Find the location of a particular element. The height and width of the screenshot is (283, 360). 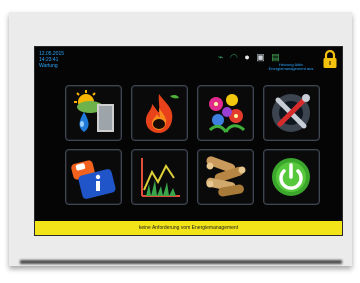

tile-power is located at coordinates (291, 177).